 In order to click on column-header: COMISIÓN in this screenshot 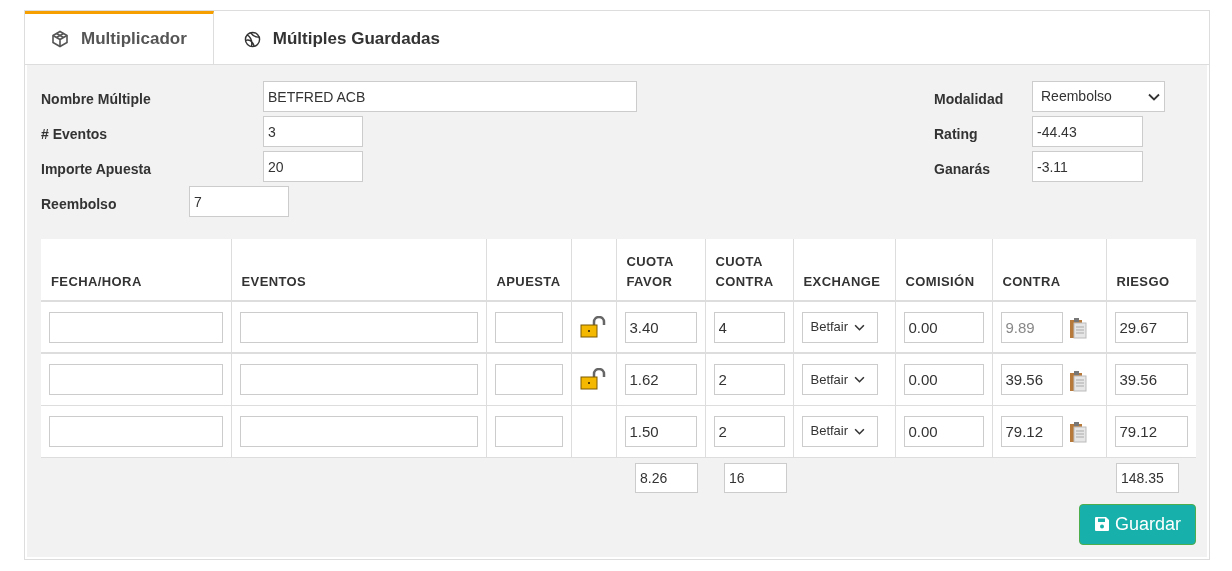, I will do `click(943, 270)`.